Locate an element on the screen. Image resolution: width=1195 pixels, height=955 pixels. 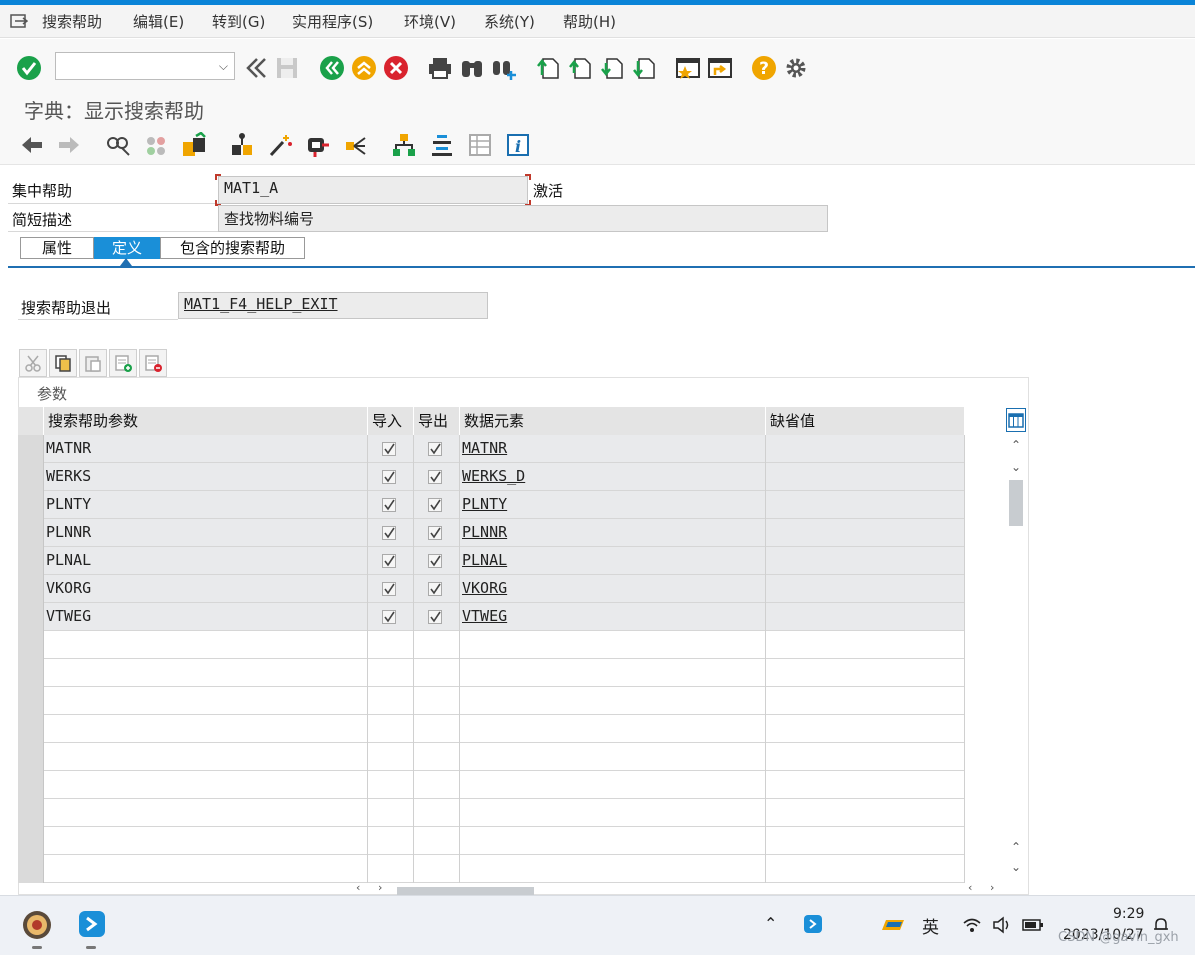
table-row: VKORG VKORG is located at coordinates (491, 589).